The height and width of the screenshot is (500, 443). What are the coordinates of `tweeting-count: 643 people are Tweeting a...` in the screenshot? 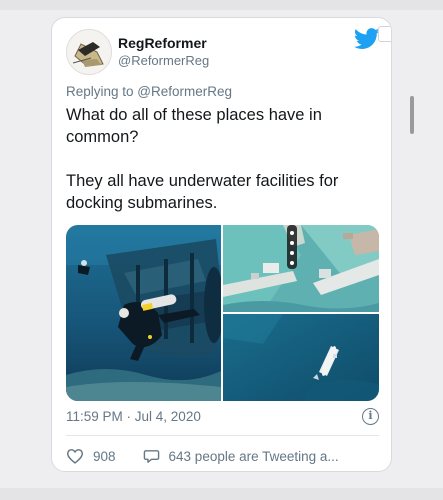 It's located at (253, 456).